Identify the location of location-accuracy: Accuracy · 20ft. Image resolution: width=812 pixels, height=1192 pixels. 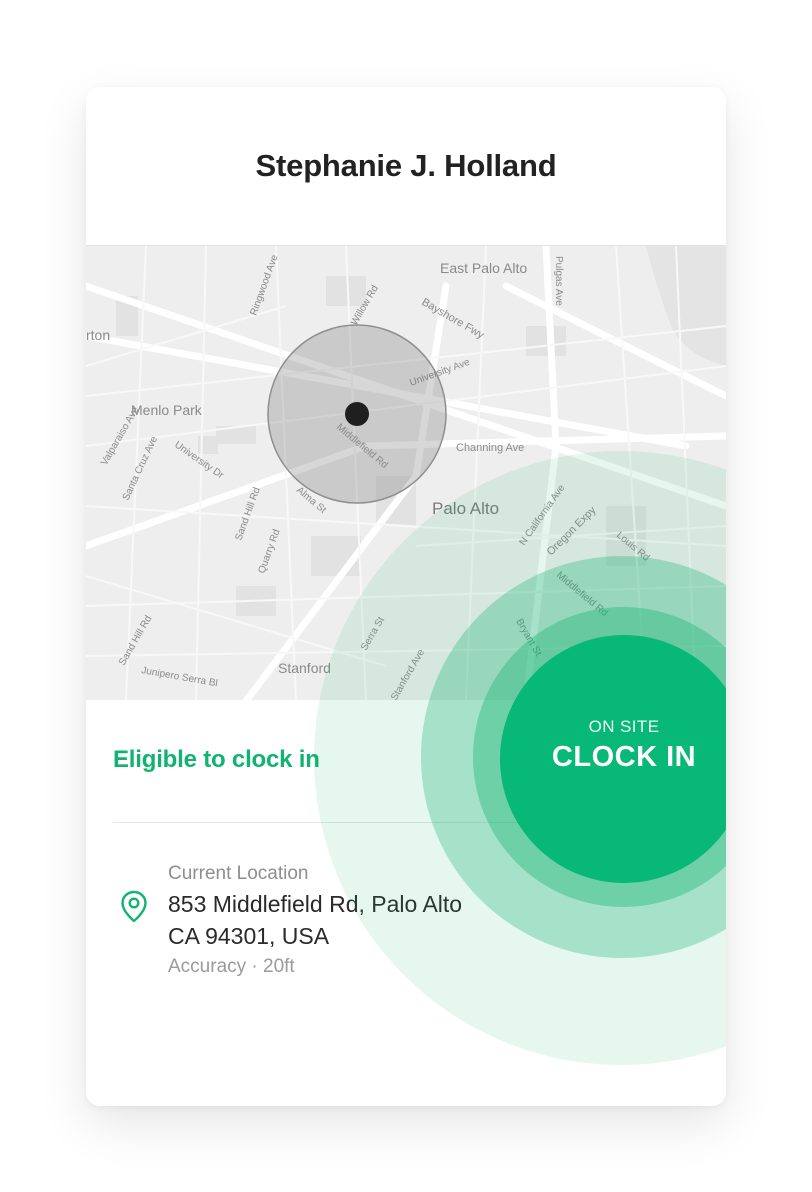
(231, 966).